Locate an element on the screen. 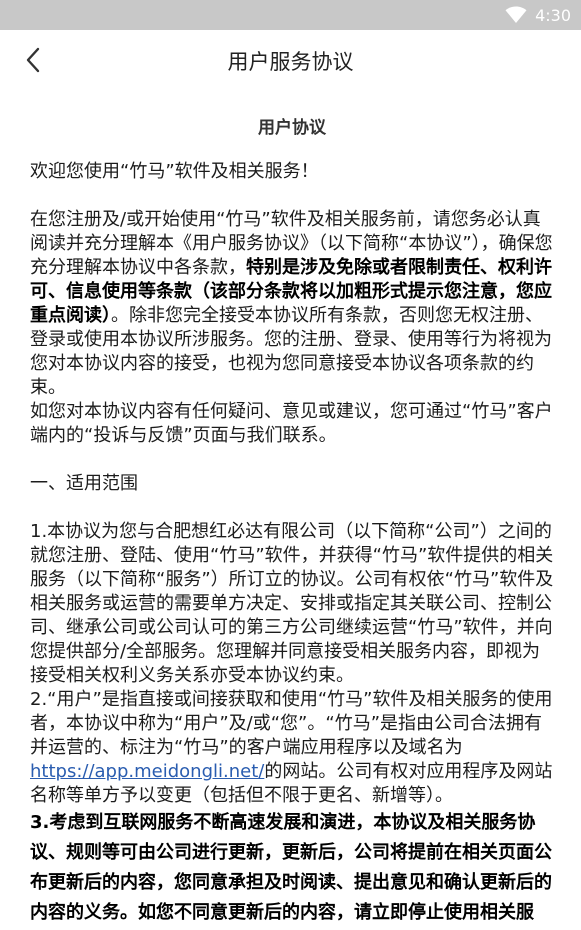 This screenshot has height=930, width=581. website-link: https://app.meidongli.net/ is located at coordinates (147, 771).